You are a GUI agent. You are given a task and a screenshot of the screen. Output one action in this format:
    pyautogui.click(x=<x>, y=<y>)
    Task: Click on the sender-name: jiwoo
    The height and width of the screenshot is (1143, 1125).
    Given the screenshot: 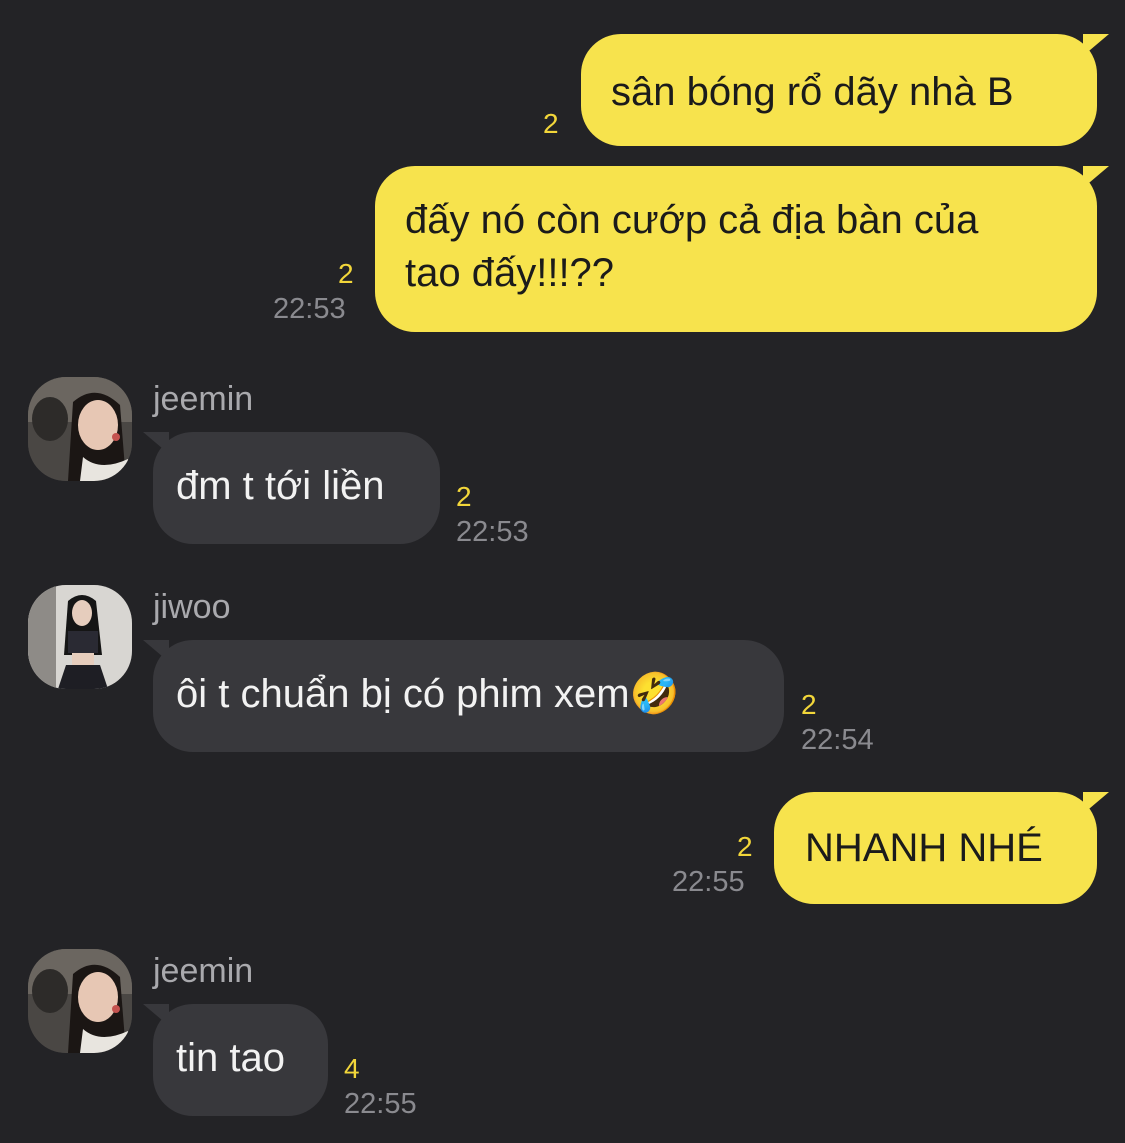 What is the action you would take?
    pyautogui.click(x=192, y=607)
    